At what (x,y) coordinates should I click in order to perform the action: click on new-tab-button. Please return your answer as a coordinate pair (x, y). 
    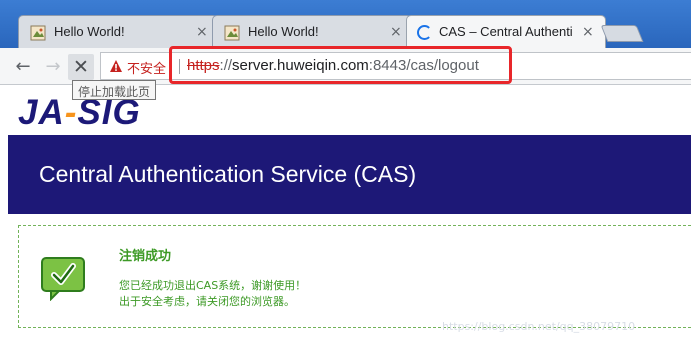
    Looking at the image, I should click on (622, 33).